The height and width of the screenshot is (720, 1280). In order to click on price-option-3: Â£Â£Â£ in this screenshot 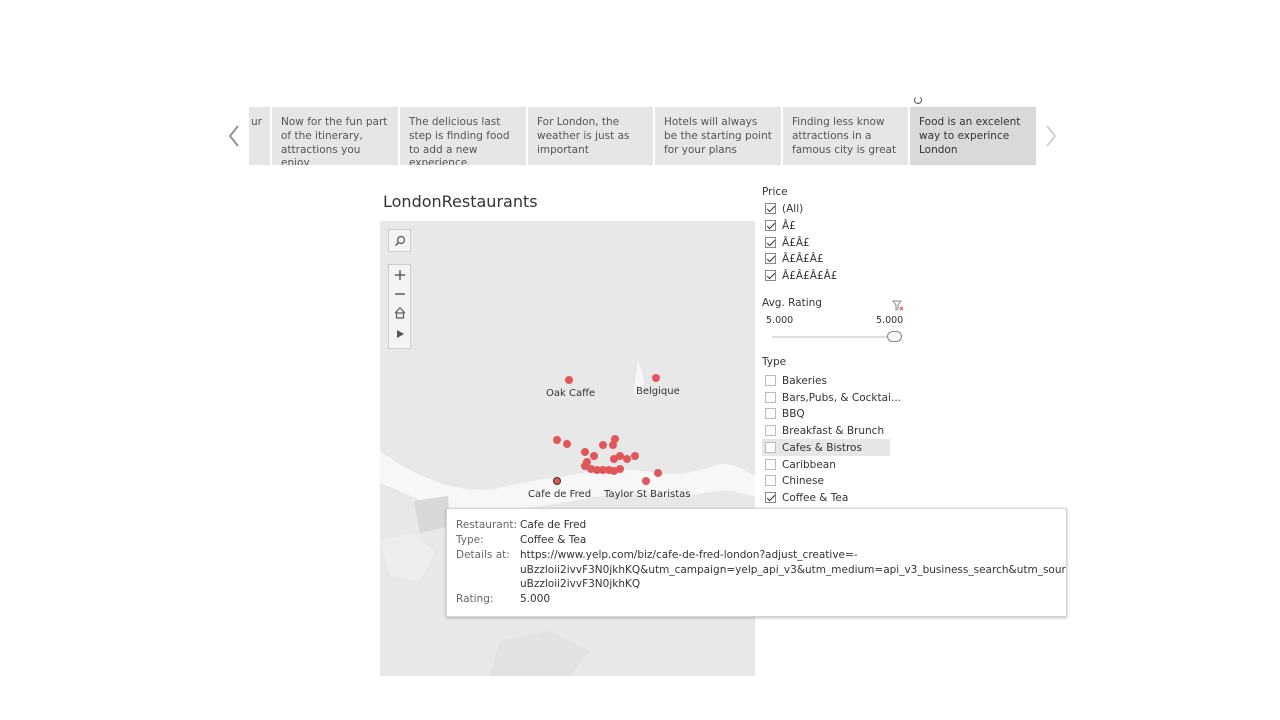, I will do `click(794, 258)`.